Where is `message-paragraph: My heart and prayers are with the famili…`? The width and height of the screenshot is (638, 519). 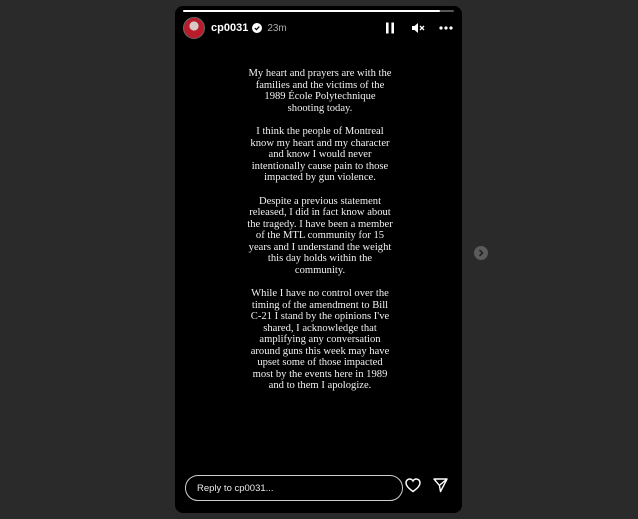 message-paragraph: My heart and prayers are with the famili… is located at coordinates (320, 91).